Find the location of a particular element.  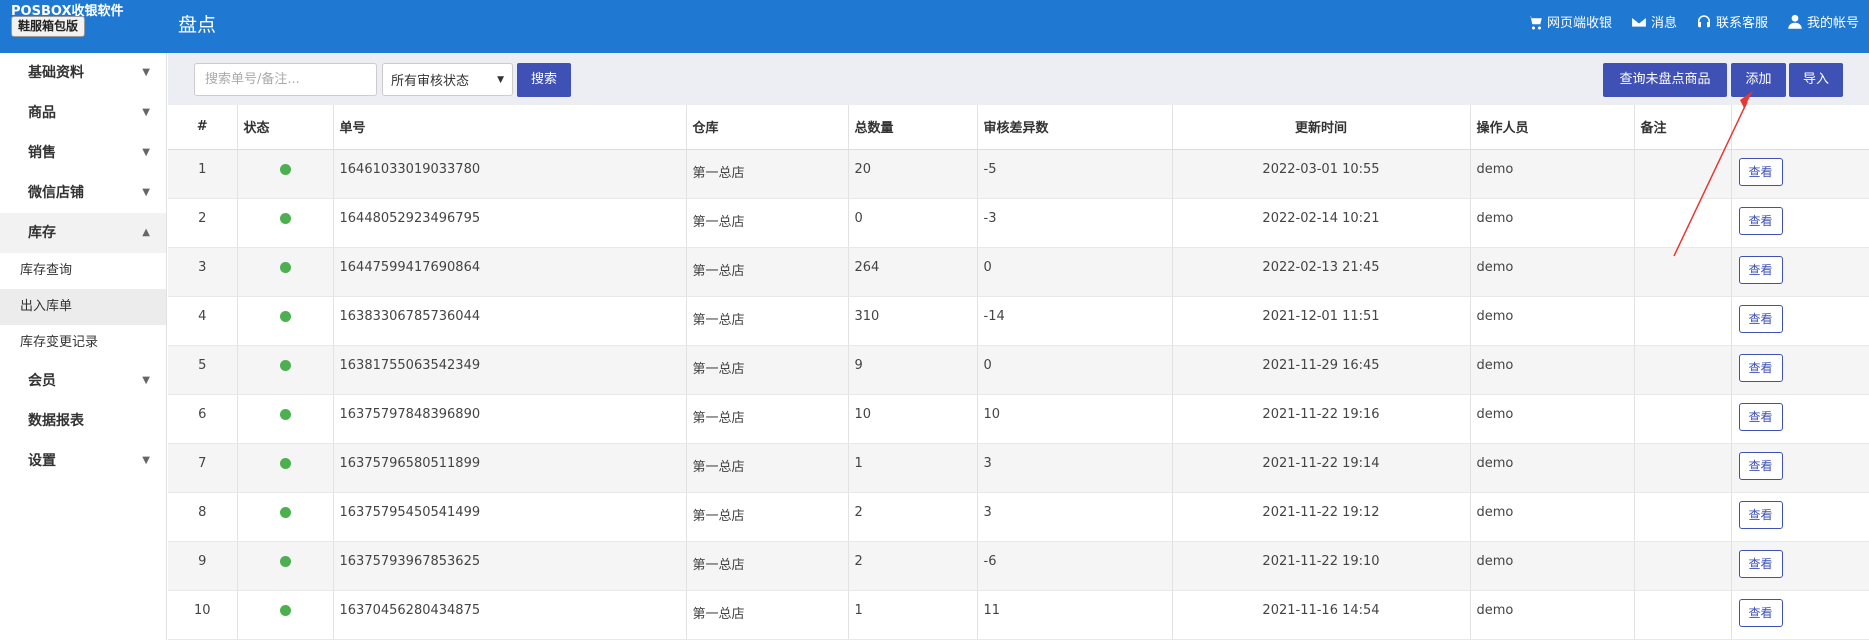

nav-web-pos: 网页端收银 is located at coordinates (1569, 21).